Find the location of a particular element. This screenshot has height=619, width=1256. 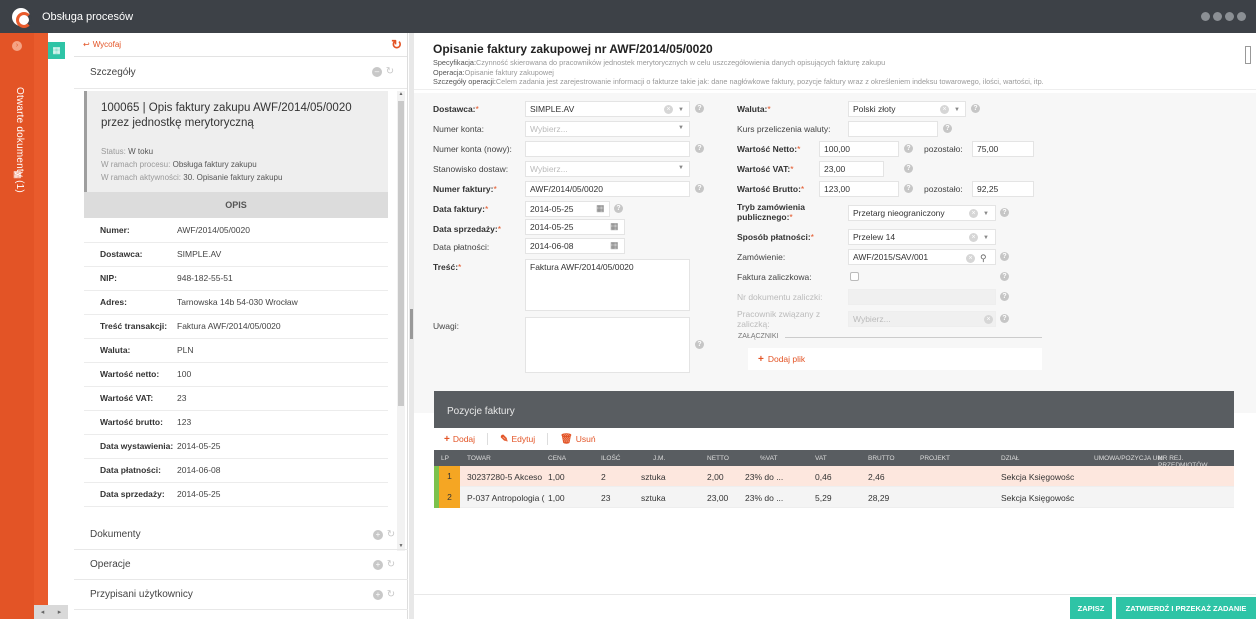

settings-icon is located at coordinates (1205, 16).